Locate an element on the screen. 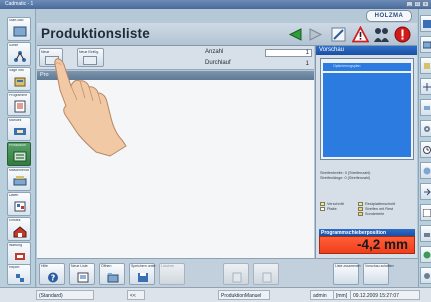 The width and height of the screenshot is (431, 302). help-icon: ? is located at coordinates (53, 277).